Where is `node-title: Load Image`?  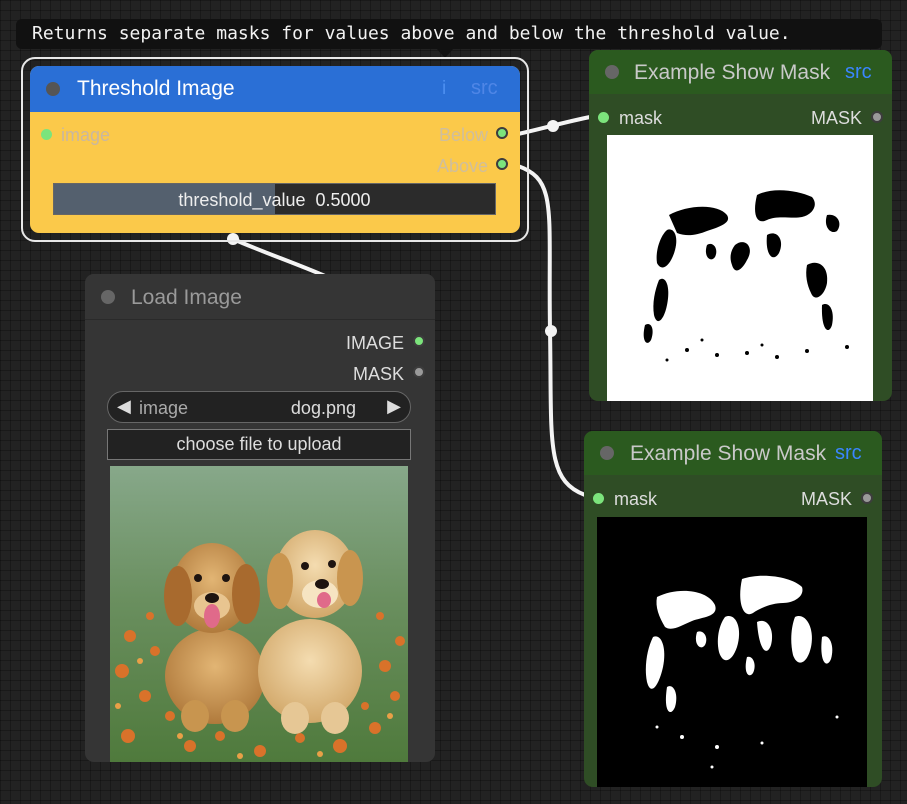
node-title: Load Image is located at coordinates (186, 297).